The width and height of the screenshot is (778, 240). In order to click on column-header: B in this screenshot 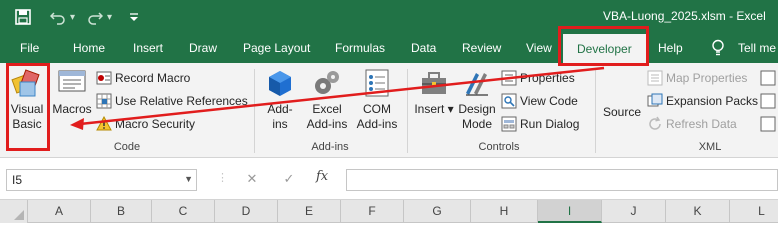, I will do `click(121, 211)`.